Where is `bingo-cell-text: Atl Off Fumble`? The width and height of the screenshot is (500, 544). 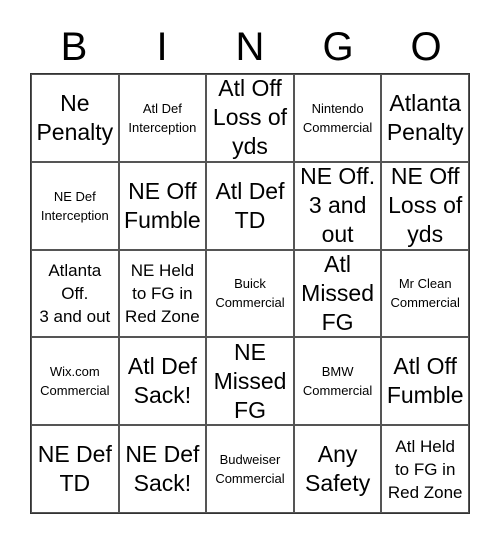
bingo-cell-text: Atl Off Fumble is located at coordinates (425, 381).